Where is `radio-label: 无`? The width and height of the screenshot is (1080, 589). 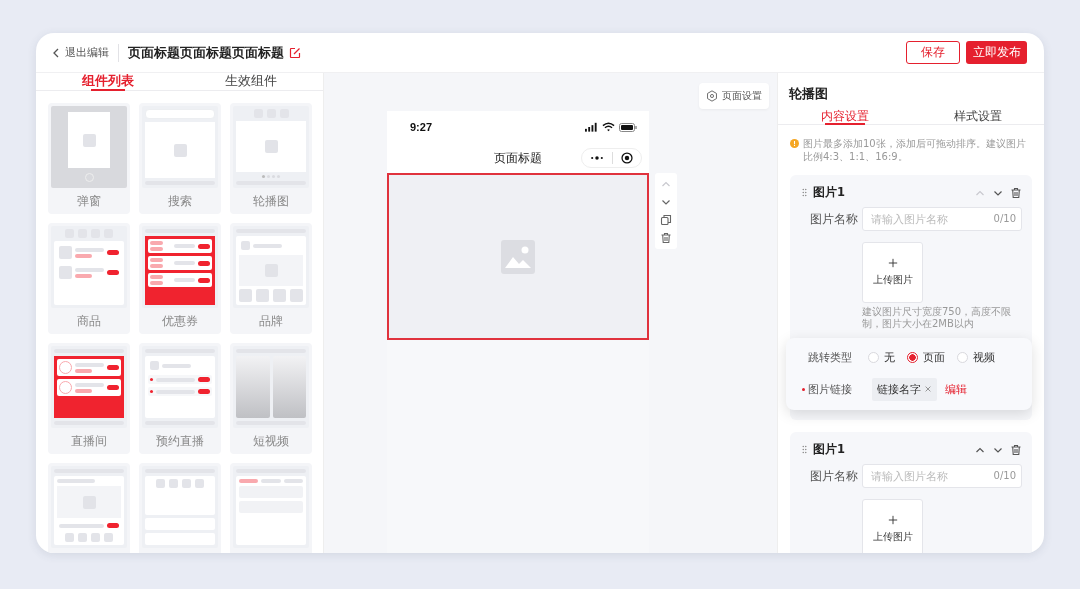
radio-label: 无 is located at coordinates (889, 357).